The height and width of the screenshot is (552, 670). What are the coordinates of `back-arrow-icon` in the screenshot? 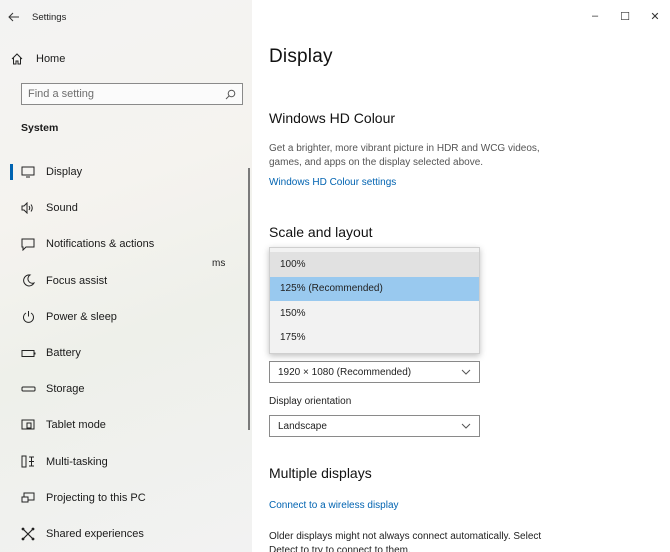 It's located at (13, 17).